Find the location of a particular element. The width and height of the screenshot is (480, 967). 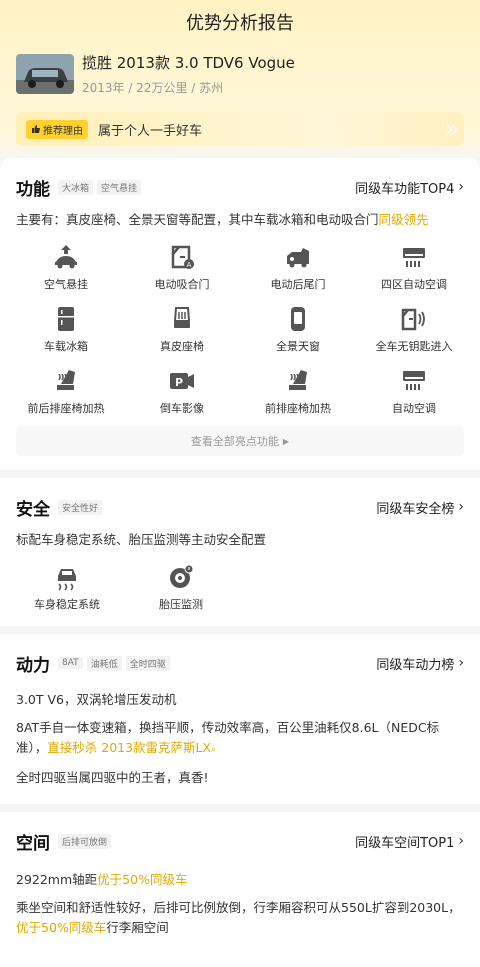

feature-item: 前排座椅加热 is located at coordinates (298, 392).